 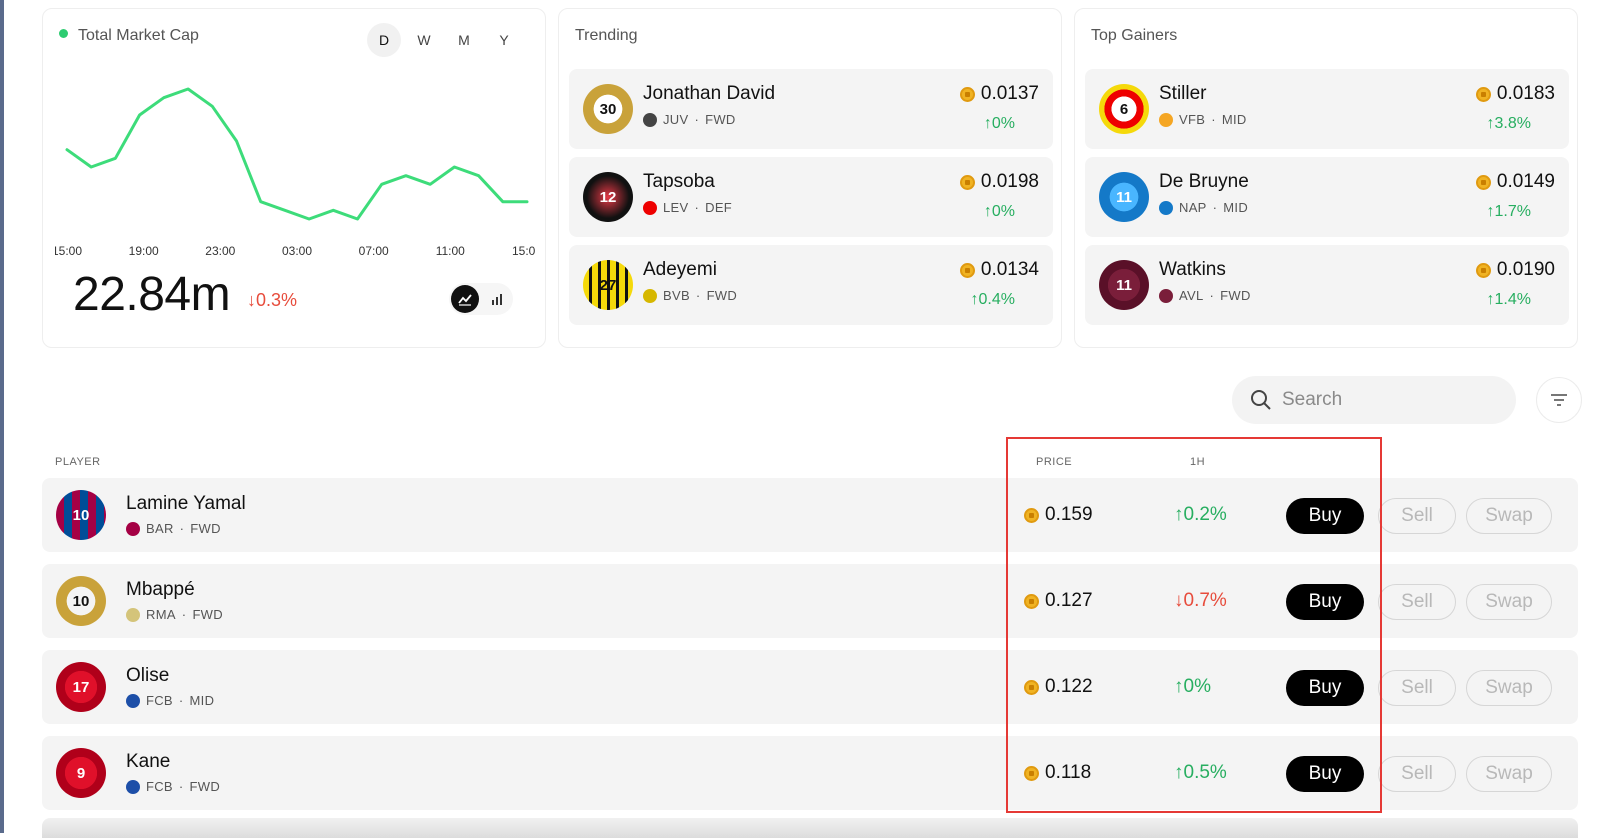 I want to click on player-meta: FCB · FWD, so click(x=173, y=786).